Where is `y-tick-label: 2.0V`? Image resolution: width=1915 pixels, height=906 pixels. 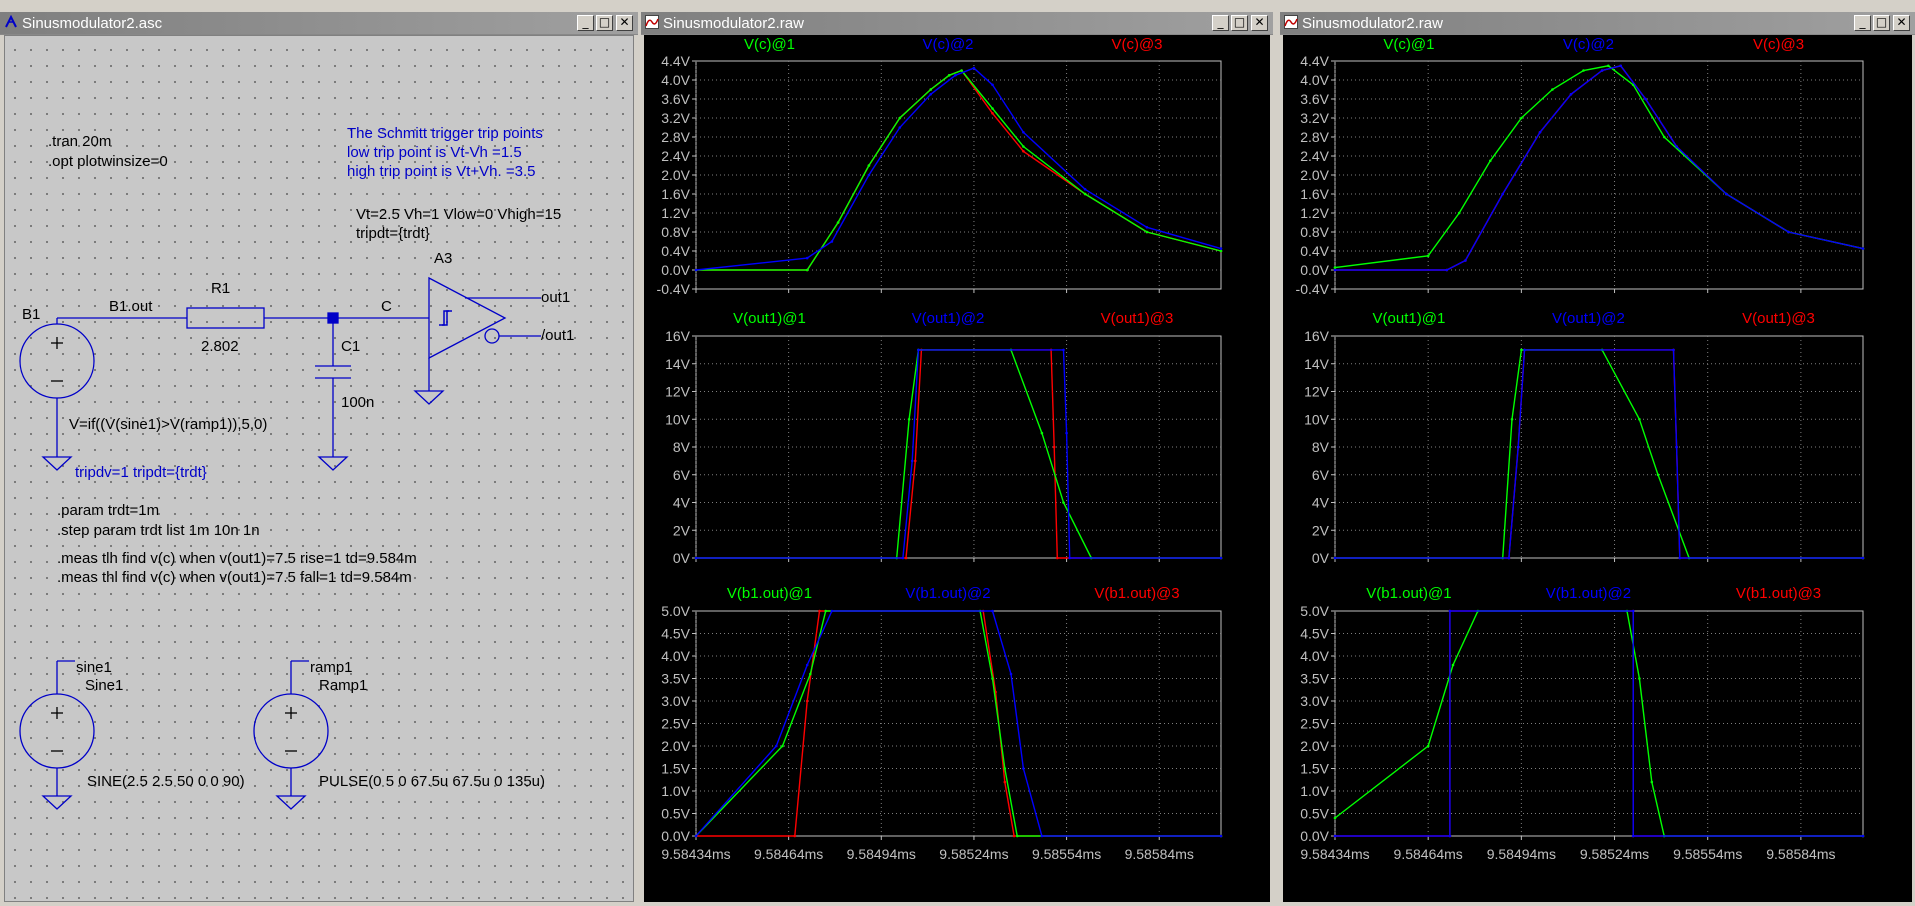 y-tick-label: 2.0V is located at coordinates (675, 175).